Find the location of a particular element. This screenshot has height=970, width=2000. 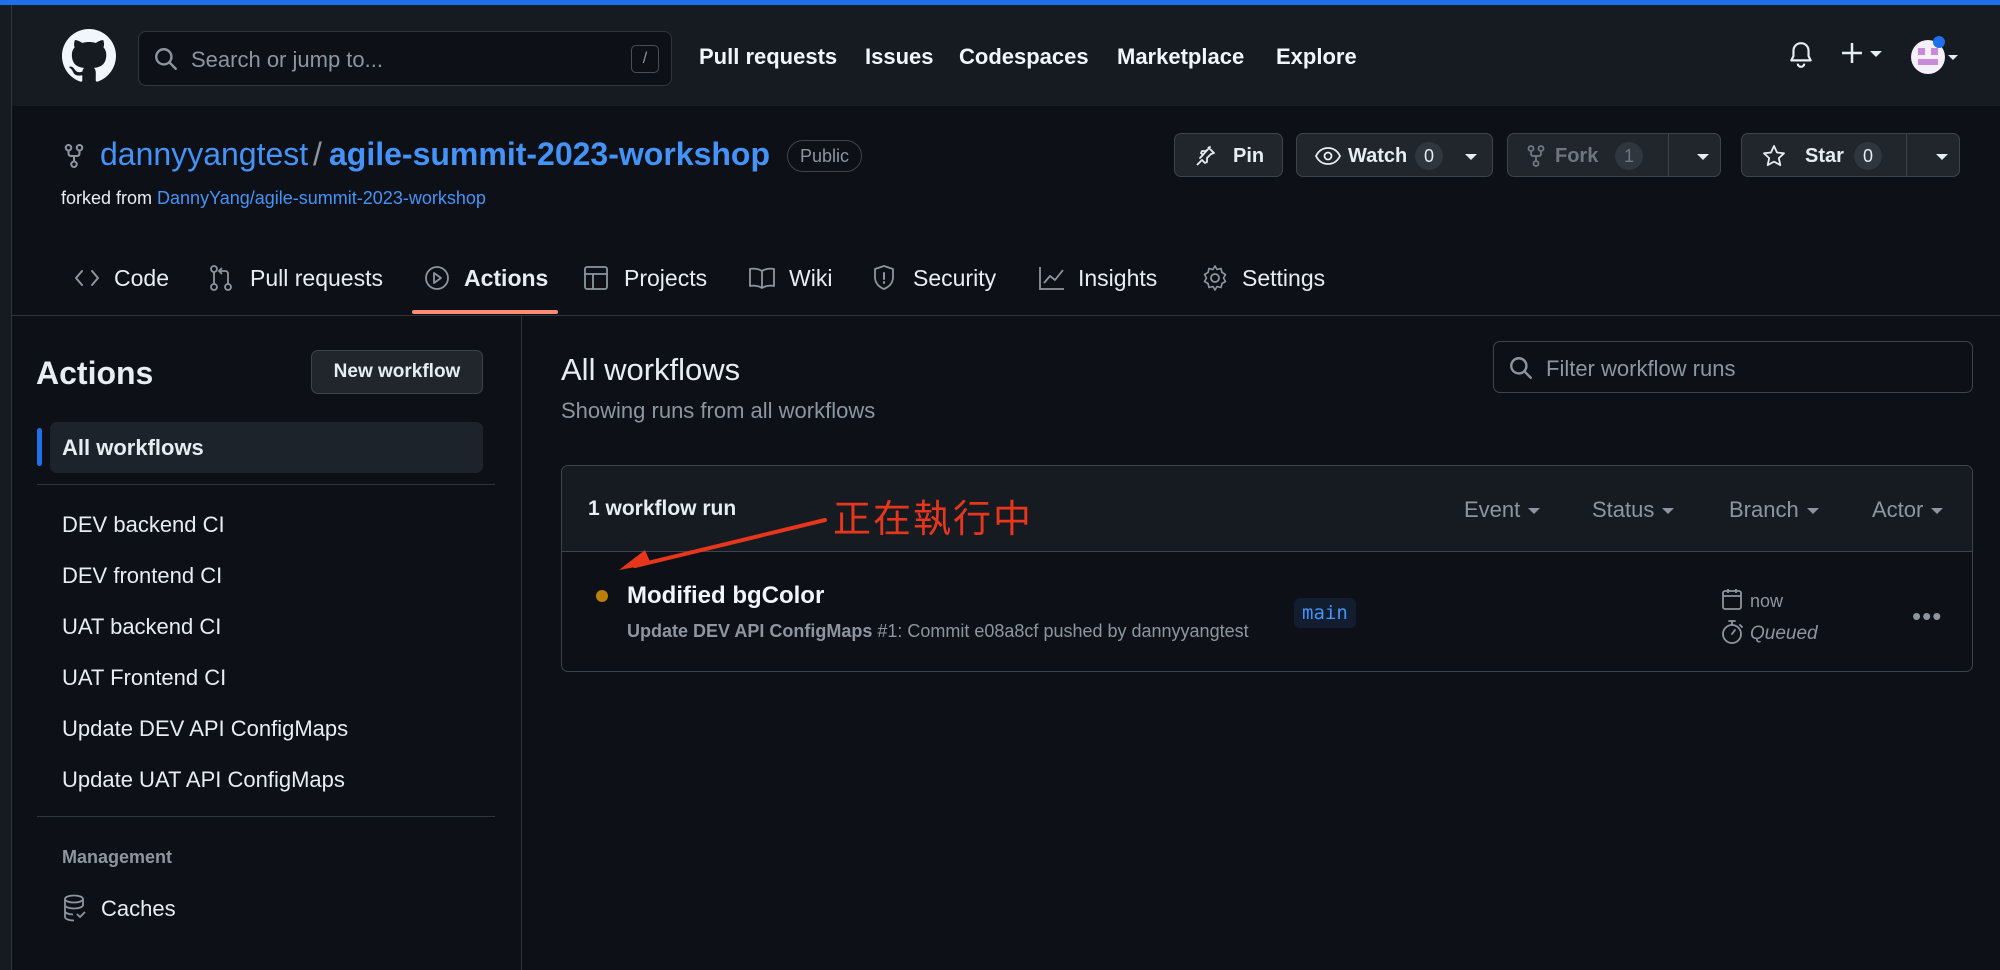

pin-button: Pin is located at coordinates (1228, 155).